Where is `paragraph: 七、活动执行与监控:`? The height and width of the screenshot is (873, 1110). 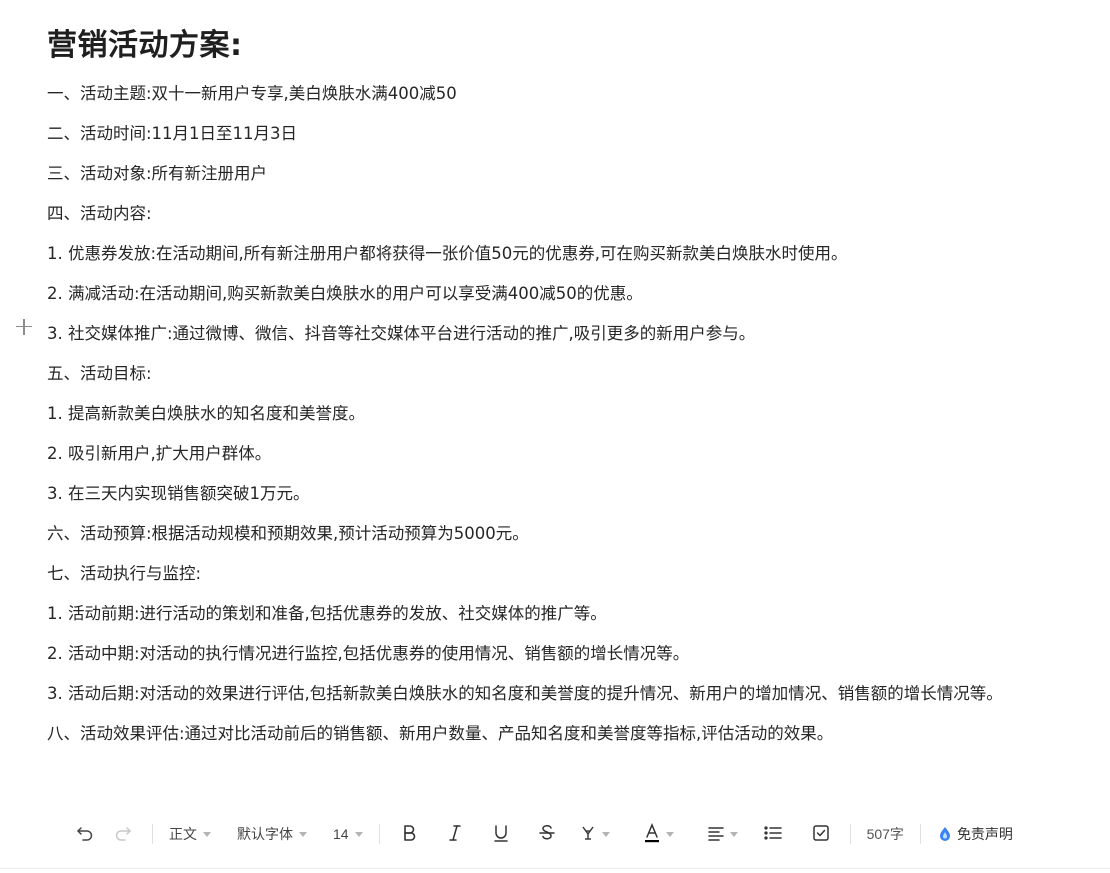
paragraph: 七、活动执行与监控: is located at coordinates (552, 574).